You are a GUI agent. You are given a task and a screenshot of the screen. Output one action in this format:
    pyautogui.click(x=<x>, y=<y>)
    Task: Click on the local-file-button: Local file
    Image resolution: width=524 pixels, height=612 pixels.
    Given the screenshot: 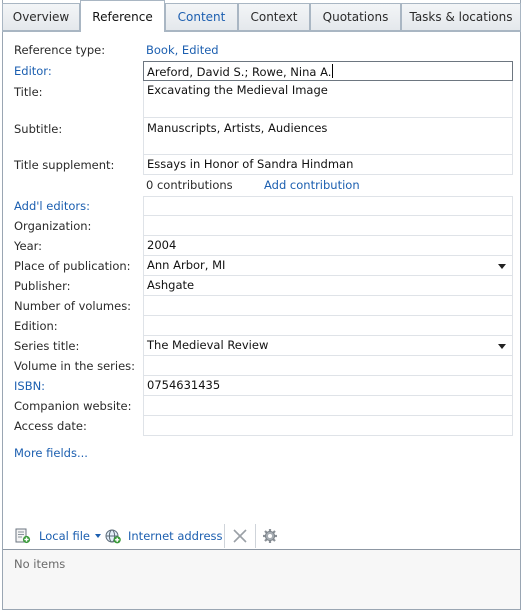 What is the action you would take?
    pyautogui.click(x=57, y=536)
    